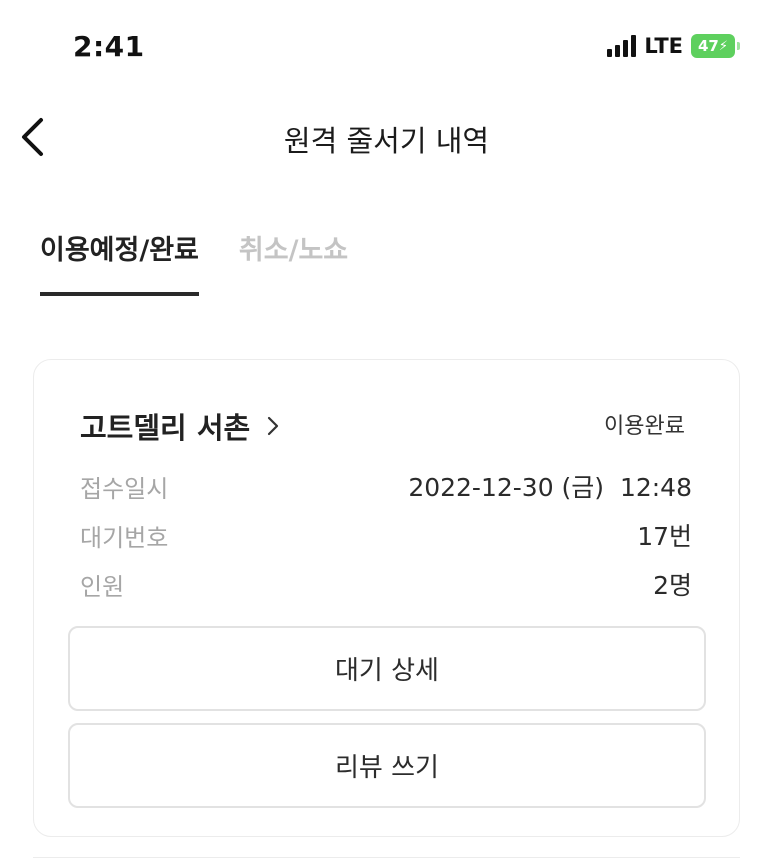  I want to click on info-row-party-size: 인원 2명, so click(386, 584).